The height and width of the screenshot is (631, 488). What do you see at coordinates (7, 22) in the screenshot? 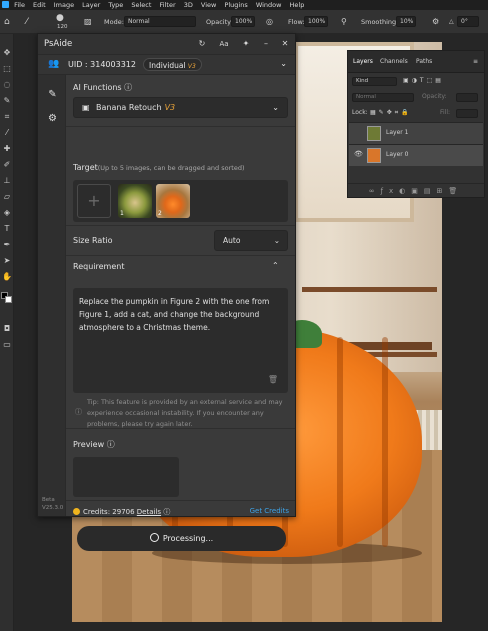
I see `home-icon: ⌂` at bounding box center [7, 22].